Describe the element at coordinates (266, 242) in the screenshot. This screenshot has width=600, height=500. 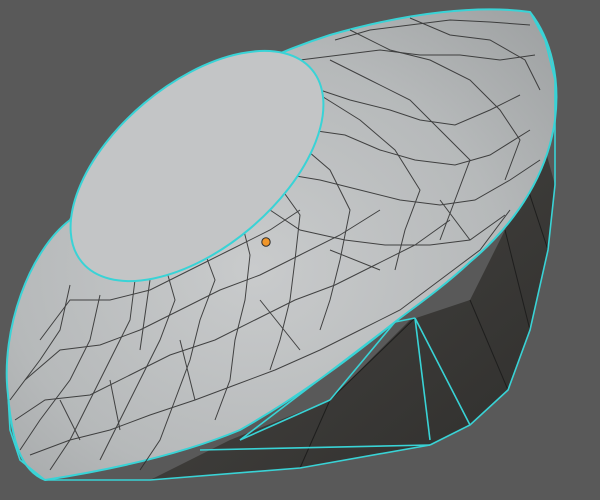
I see `object-origin-dot` at that location.